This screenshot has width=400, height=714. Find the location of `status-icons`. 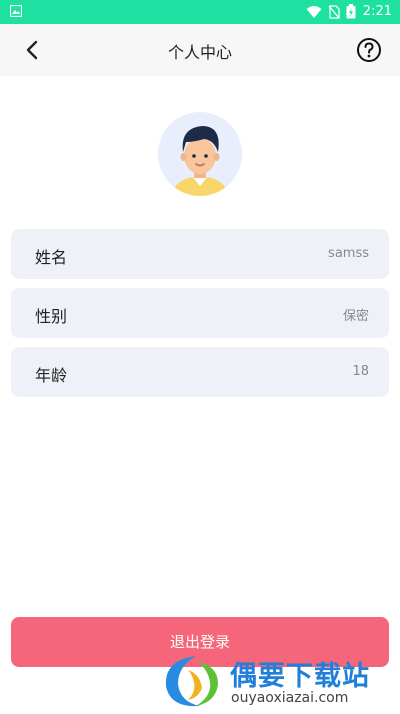

status-icons is located at coordinates (331, 11).